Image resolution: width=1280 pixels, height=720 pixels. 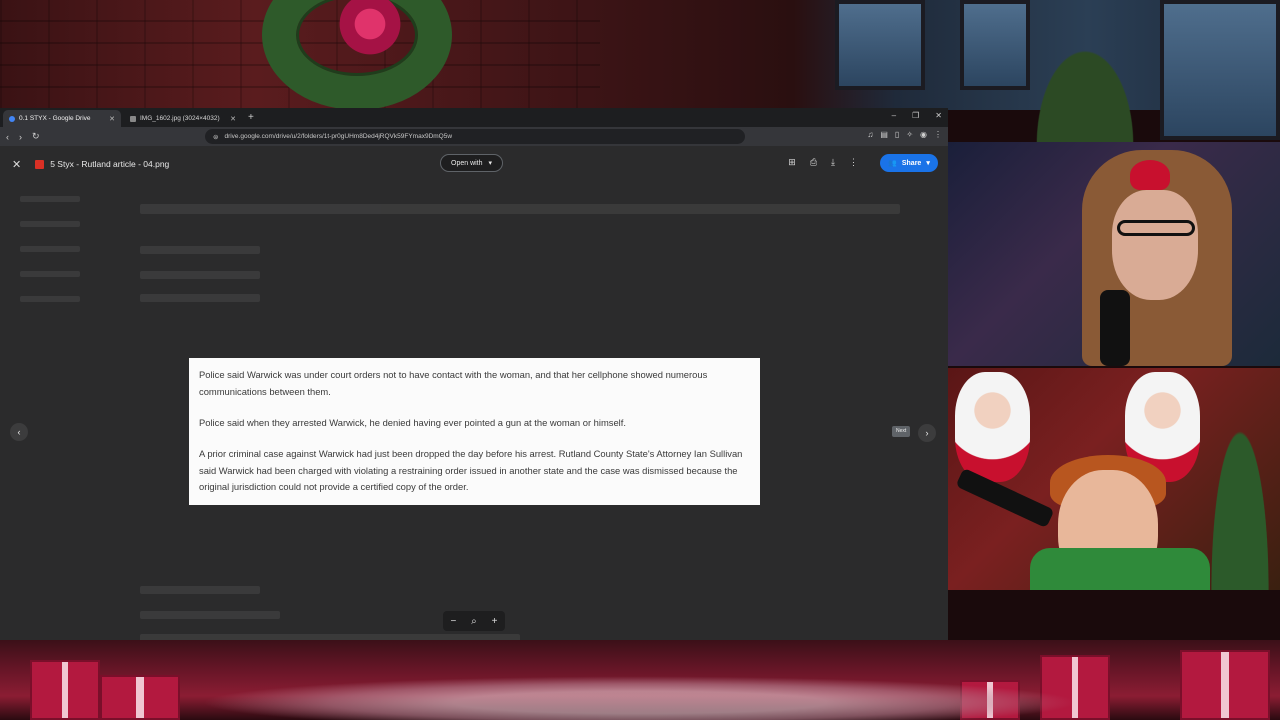 I want to click on reading-list-icon: ▤, so click(x=884, y=134).